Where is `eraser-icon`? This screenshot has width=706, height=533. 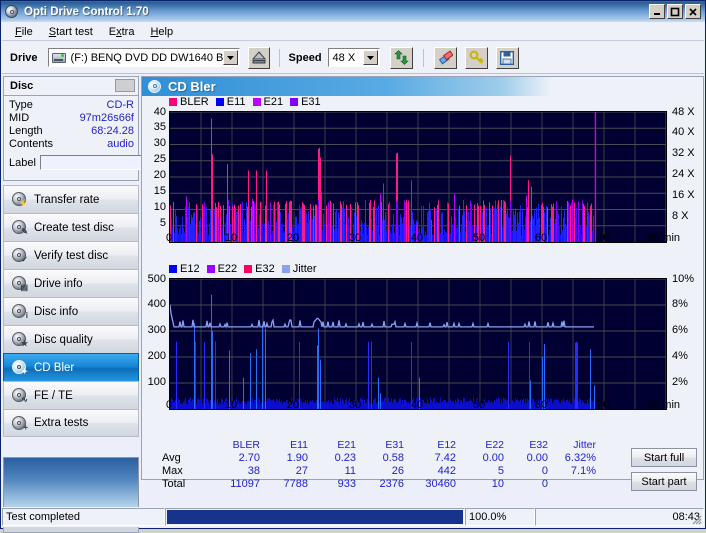 eraser-icon is located at coordinates (445, 57).